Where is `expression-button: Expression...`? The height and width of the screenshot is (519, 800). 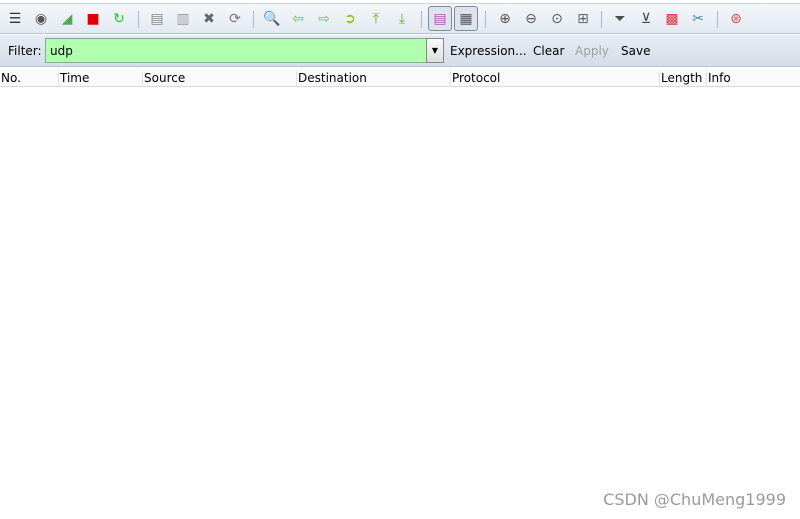 expression-button: Expression... is located at coordinates (488, 51).